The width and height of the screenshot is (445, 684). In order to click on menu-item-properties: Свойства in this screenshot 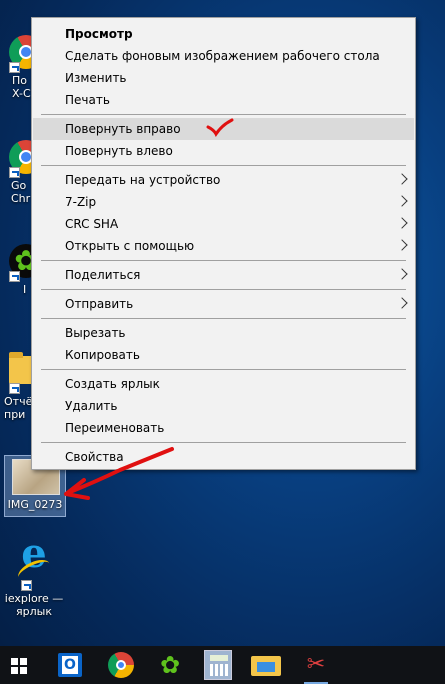, I will do `click(223, 457)`.